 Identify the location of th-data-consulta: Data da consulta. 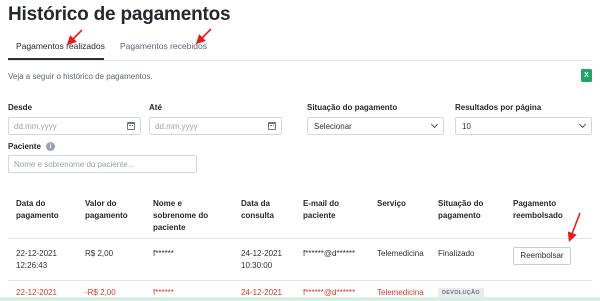
(257, 209).